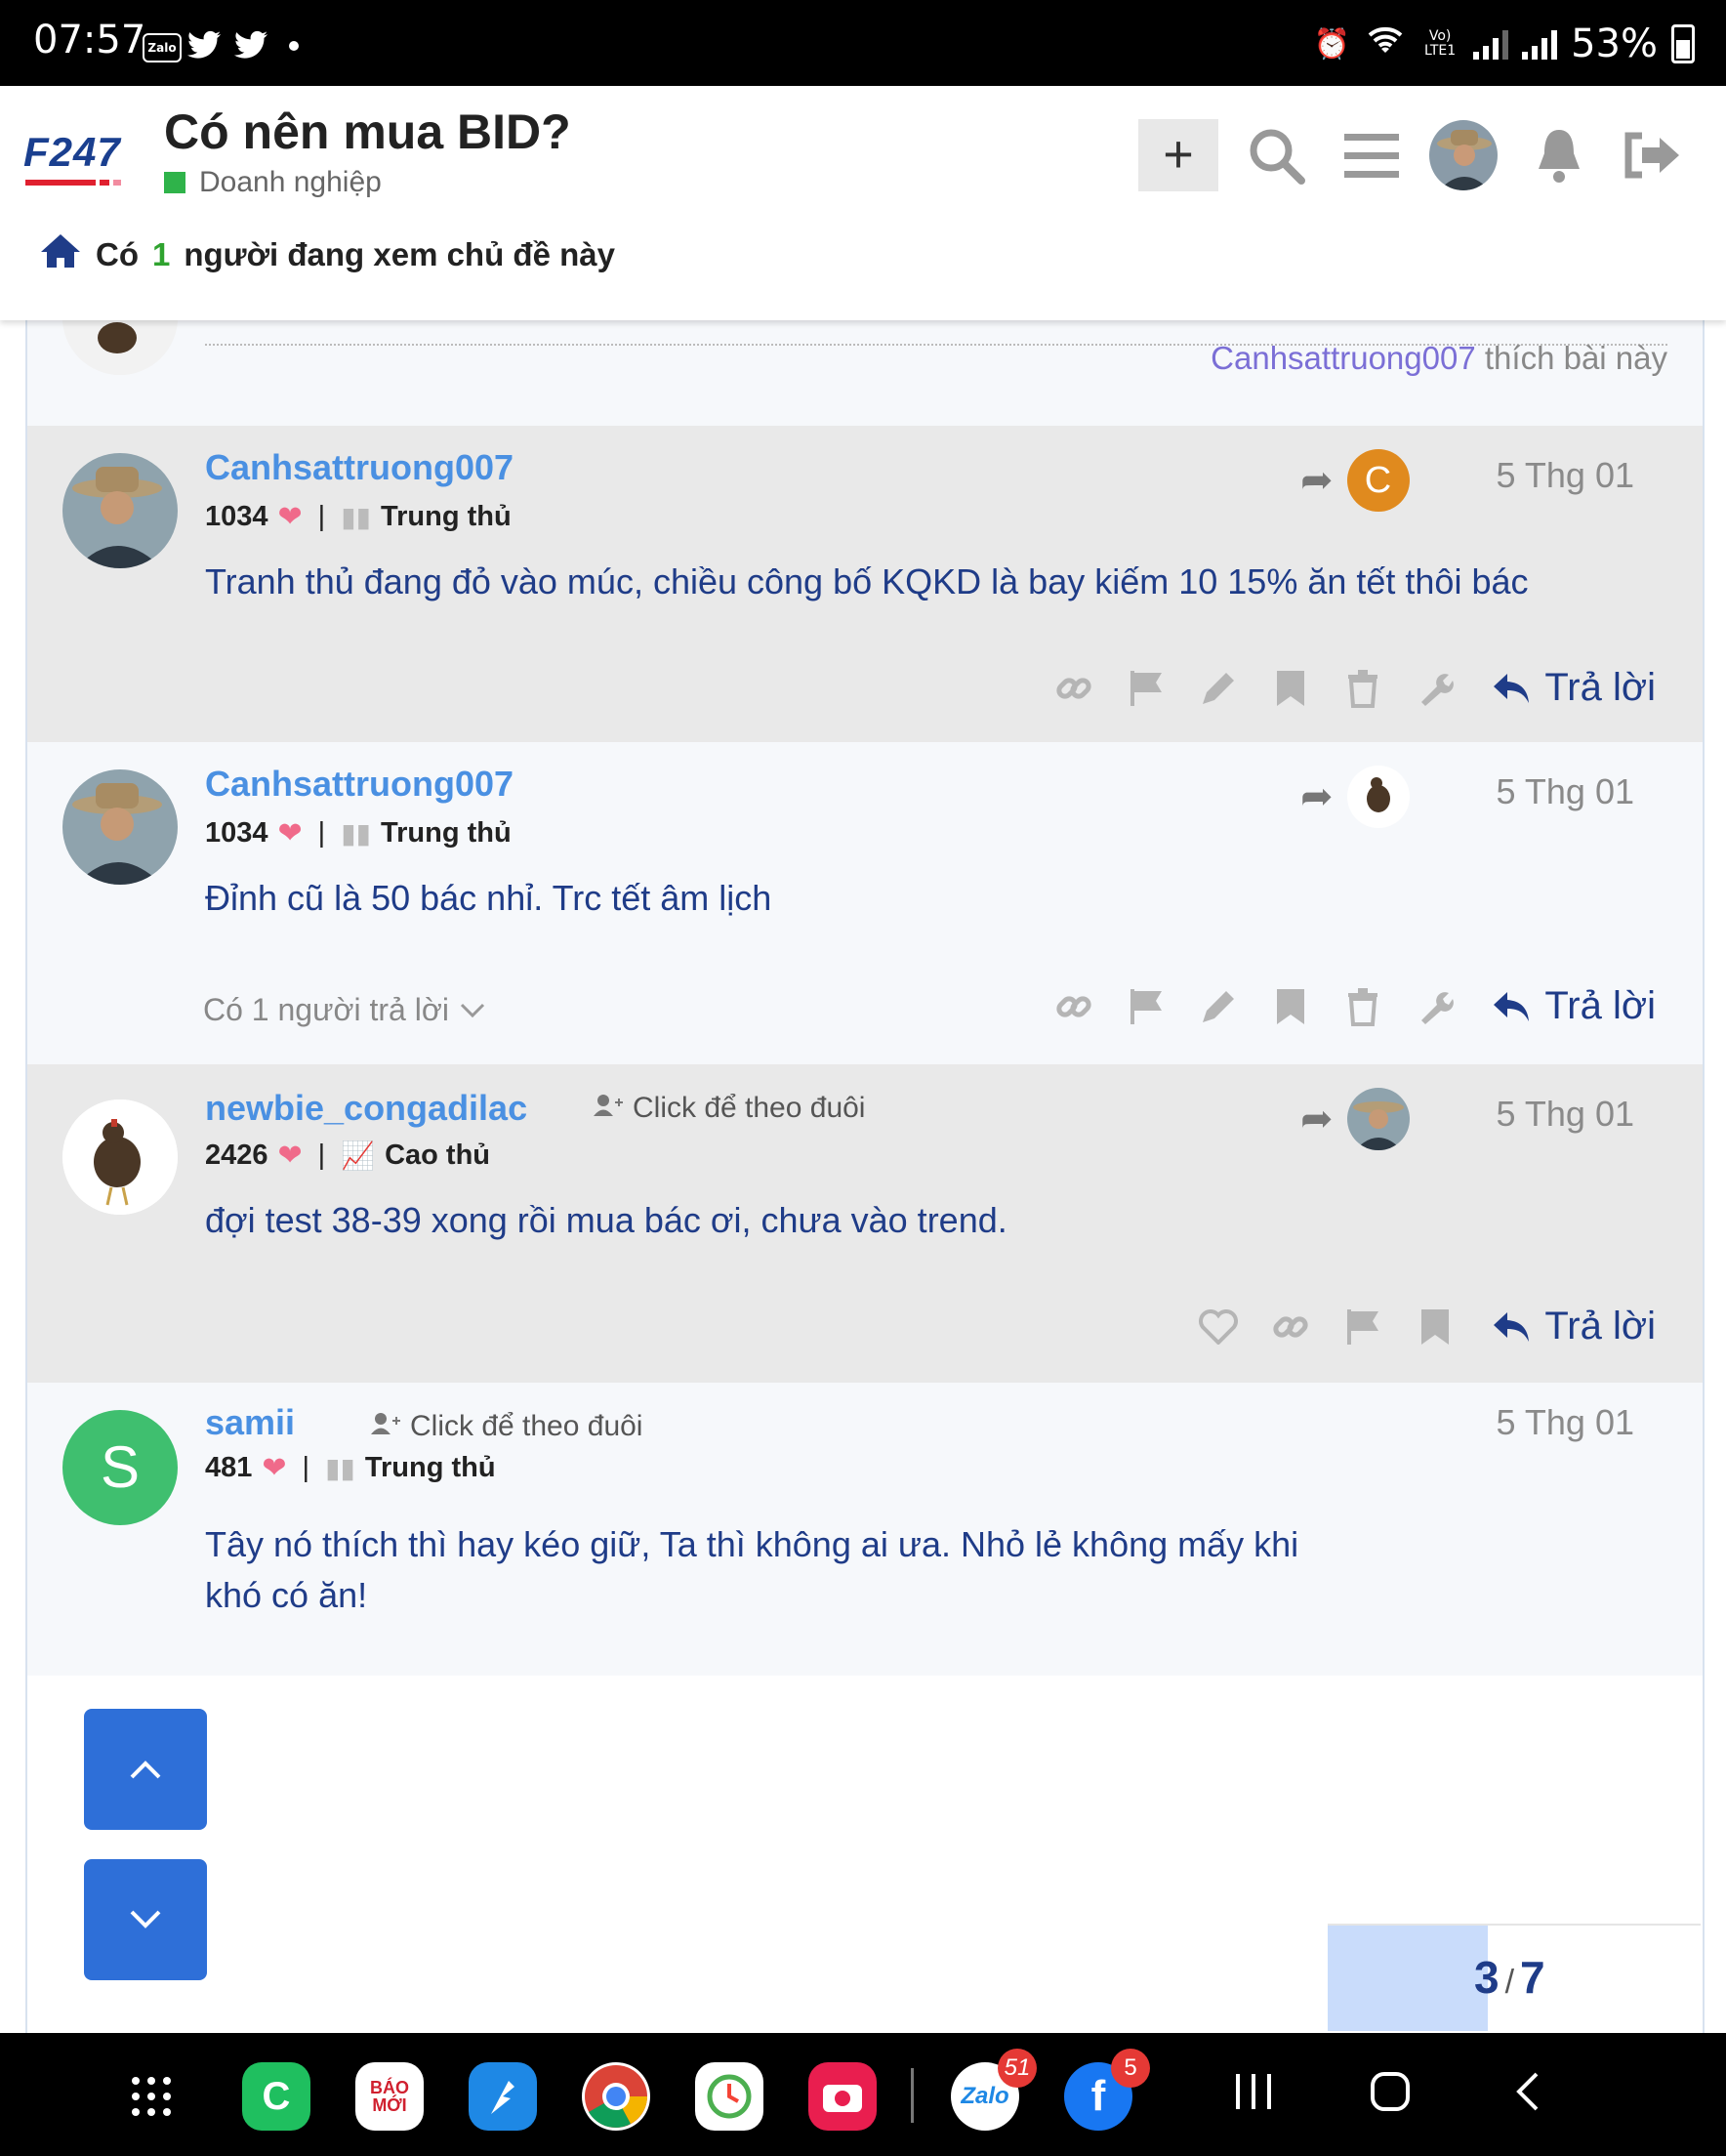 The height and width of the screenshot is (2156, 1726). I want to click on user-meta: 481 ❤ | ▮▮ Trung thủ, so click(350, 1468).